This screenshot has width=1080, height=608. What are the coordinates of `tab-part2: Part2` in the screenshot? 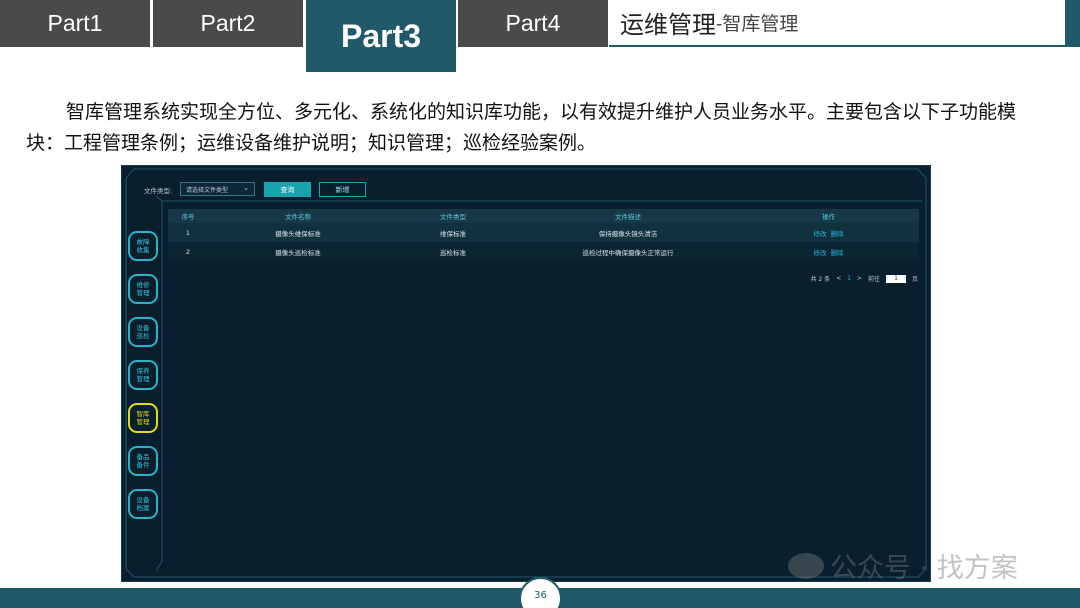 It's located at (228, 23).